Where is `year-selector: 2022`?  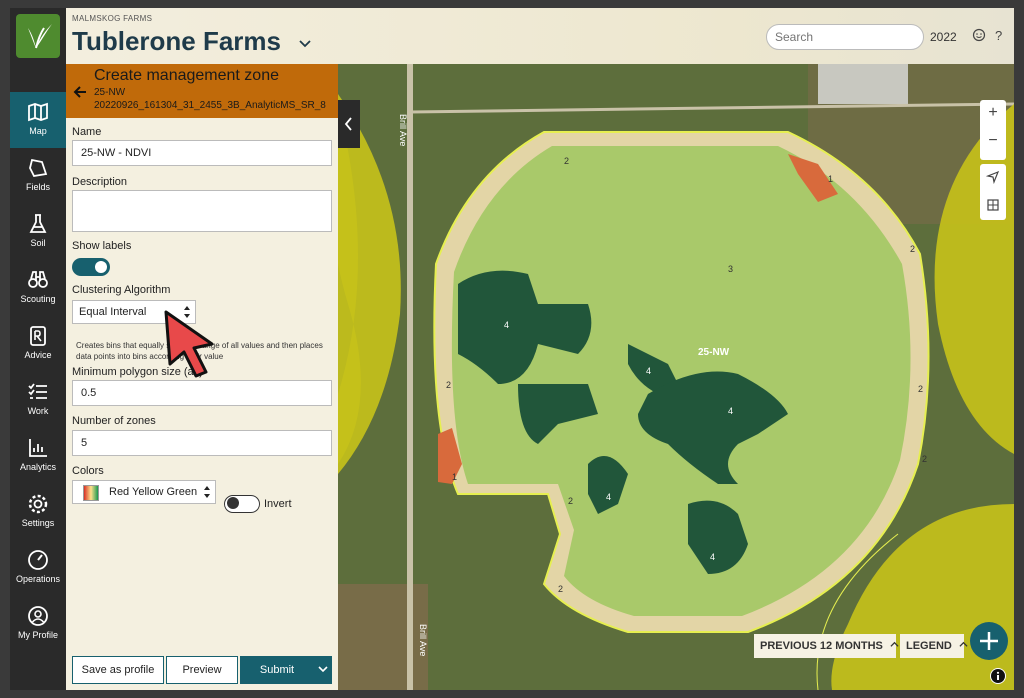
year-selector: 2022 is located at coordinates (943, 37).